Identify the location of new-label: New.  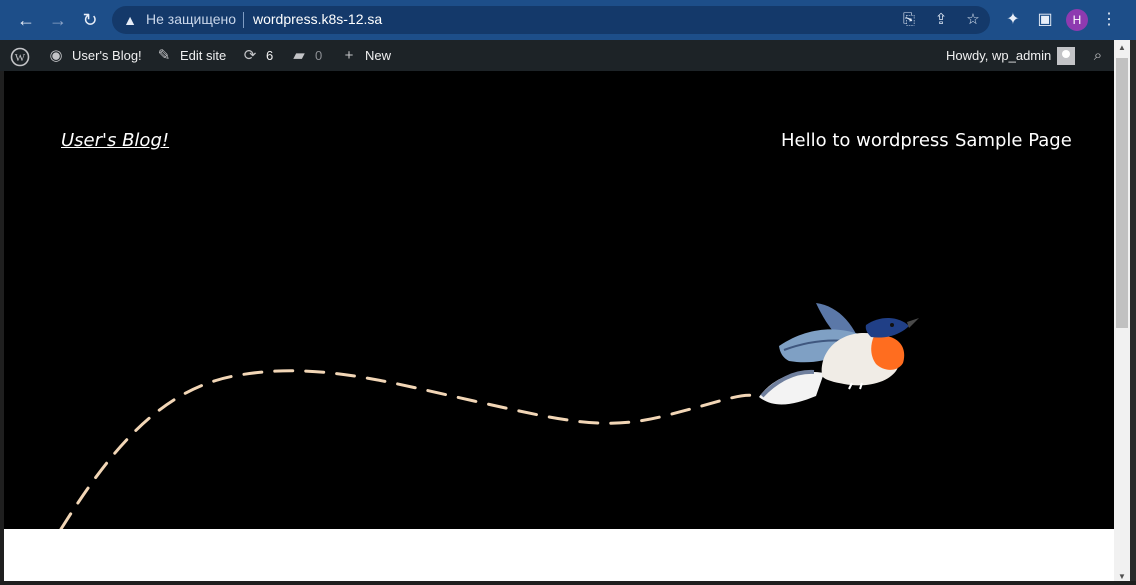
(378, 55).